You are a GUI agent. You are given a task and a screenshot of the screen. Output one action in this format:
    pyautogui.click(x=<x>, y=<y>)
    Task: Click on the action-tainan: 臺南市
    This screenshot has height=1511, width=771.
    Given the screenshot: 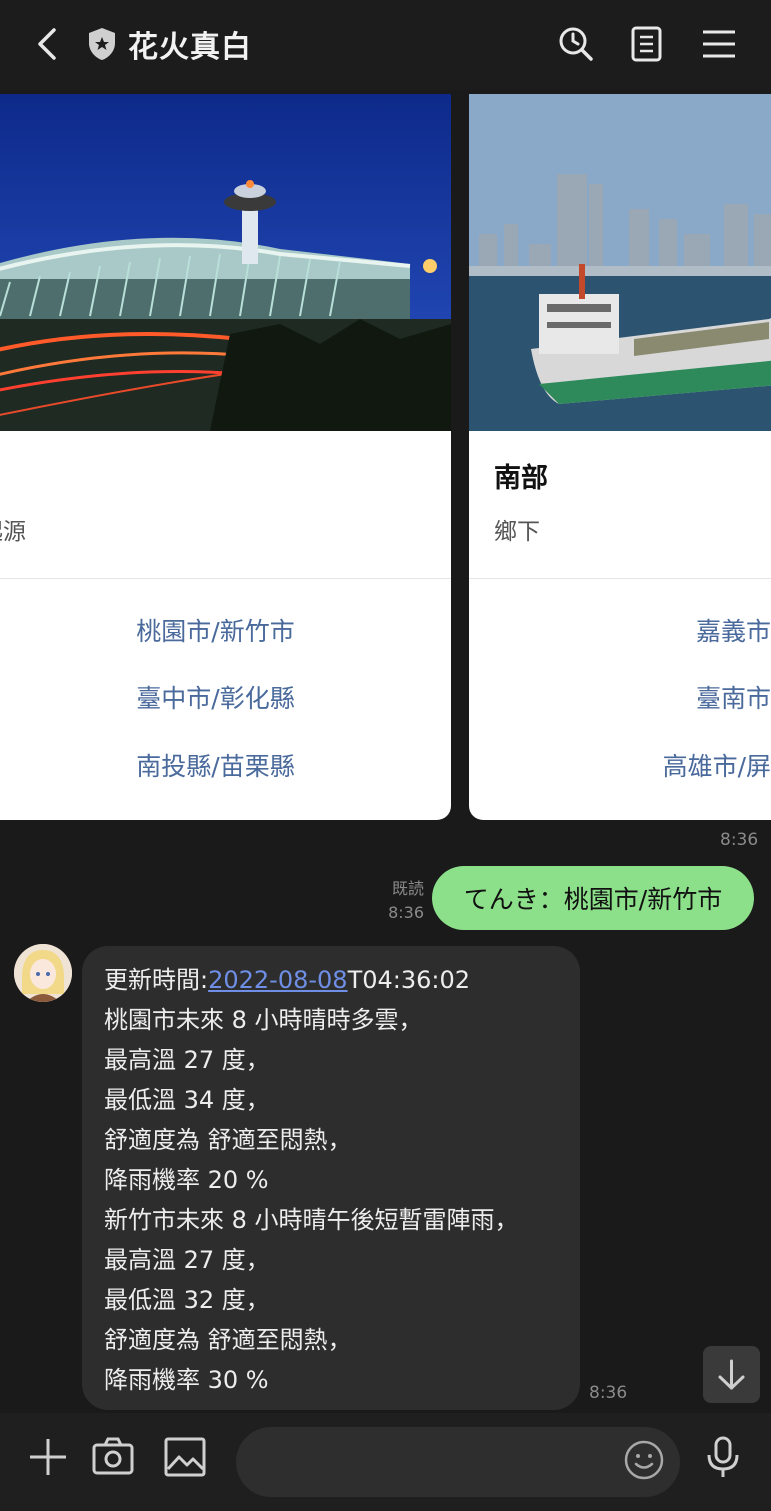 What is the action you would take?
    pyautogui.click(x=733, y=697)
    